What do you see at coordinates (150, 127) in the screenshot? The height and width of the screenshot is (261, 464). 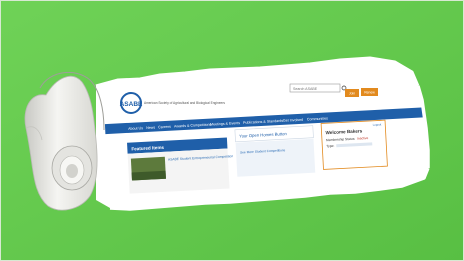 I see `nav-item-news: News` at bounding box center [150, 127].